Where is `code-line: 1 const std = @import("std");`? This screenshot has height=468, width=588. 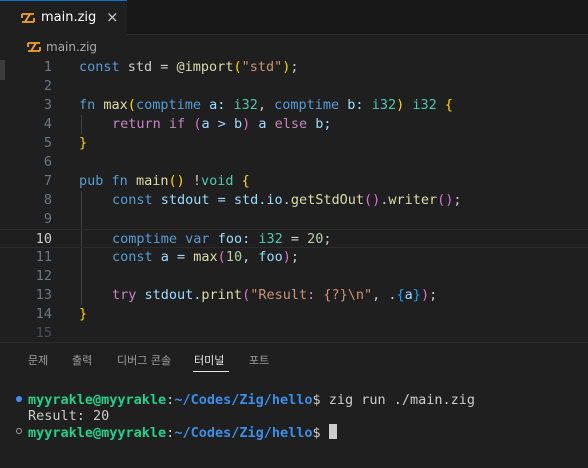 code-line: 1 const std = @import("std"); is located at coordinates (294, 67).